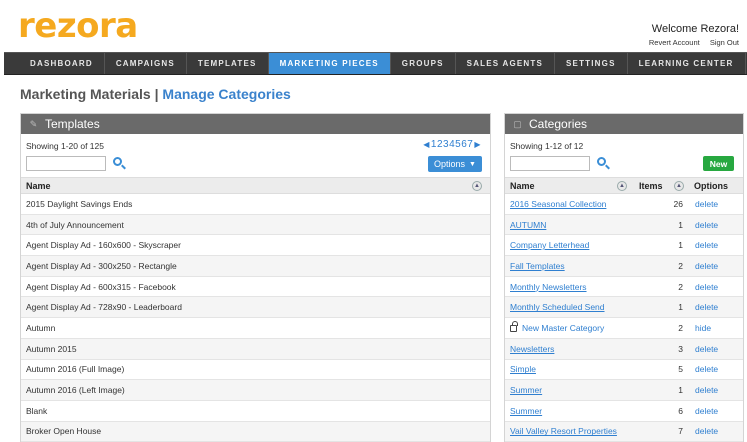 Image resolution: width=747 pixels, height=442 pixels. Describe the element at coordinates (624, 431) in the screenshot. I see `table-row: Vail Valley Resort Properties 7 delete` at that location.